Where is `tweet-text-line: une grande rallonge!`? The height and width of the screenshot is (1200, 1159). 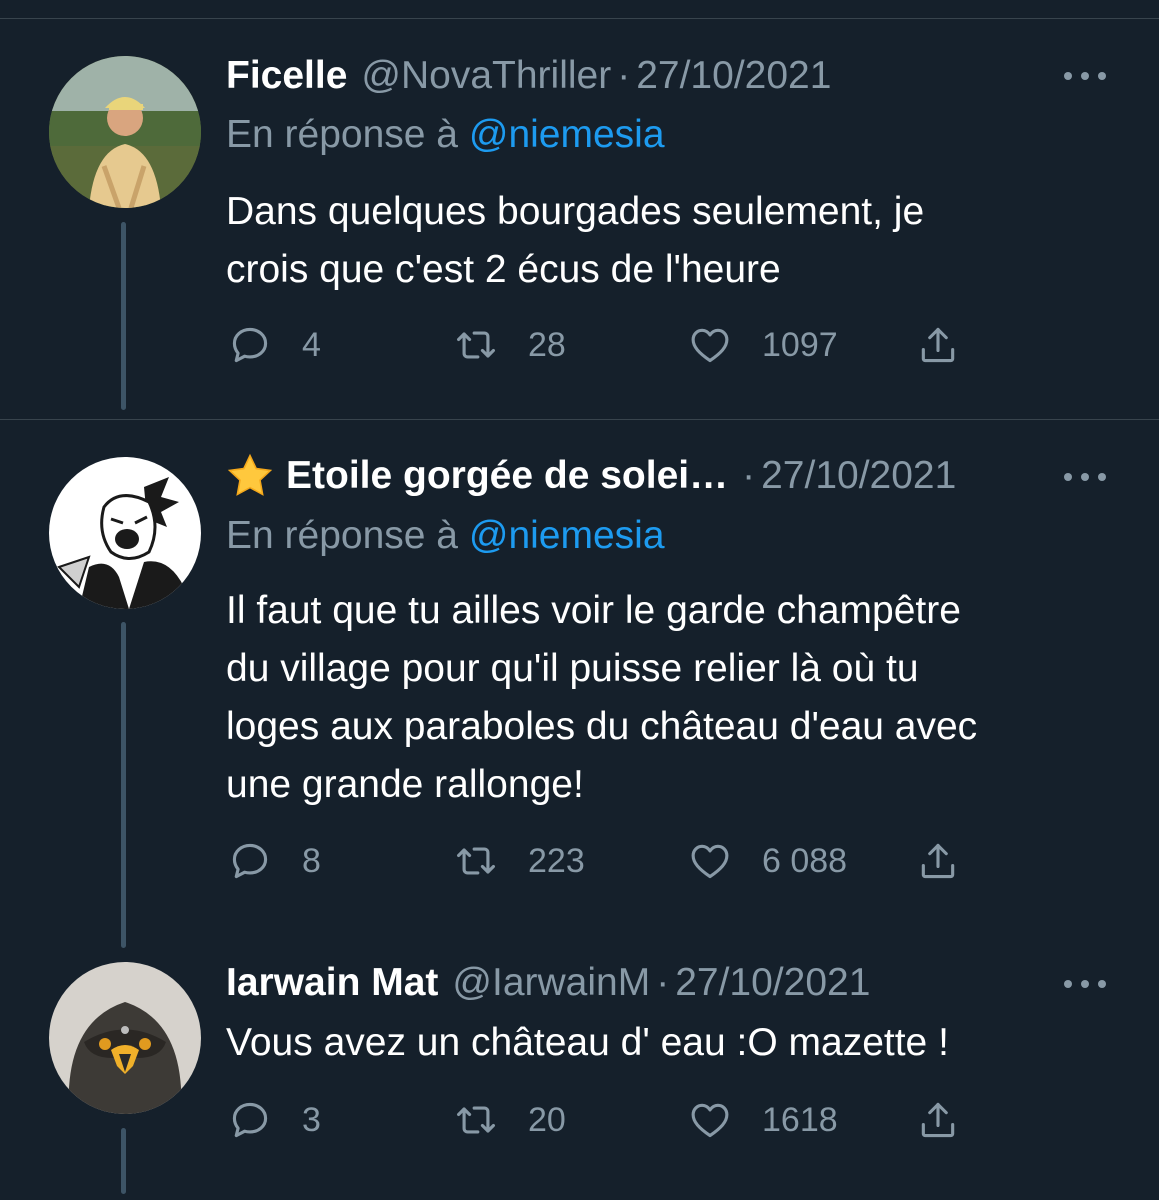
tweet-text-line: une grande rallonge! is located at coordinates (405, 784).